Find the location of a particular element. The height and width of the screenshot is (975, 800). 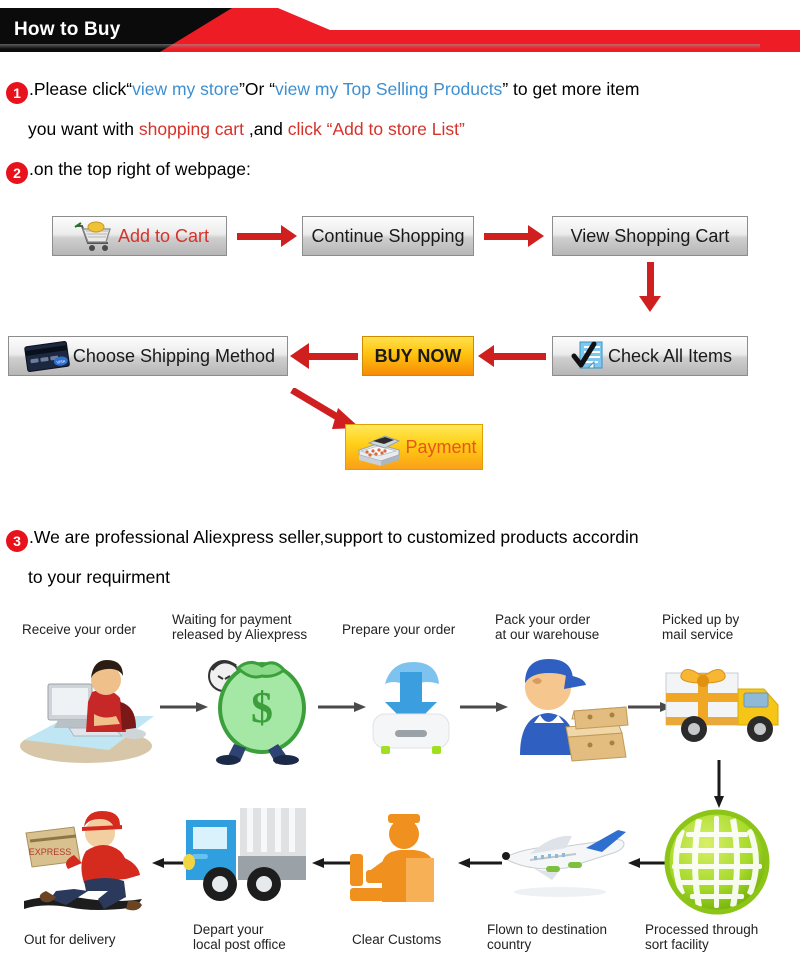

step2-seg0: .on the top right of webpage: is located at coordinates (140, 169).